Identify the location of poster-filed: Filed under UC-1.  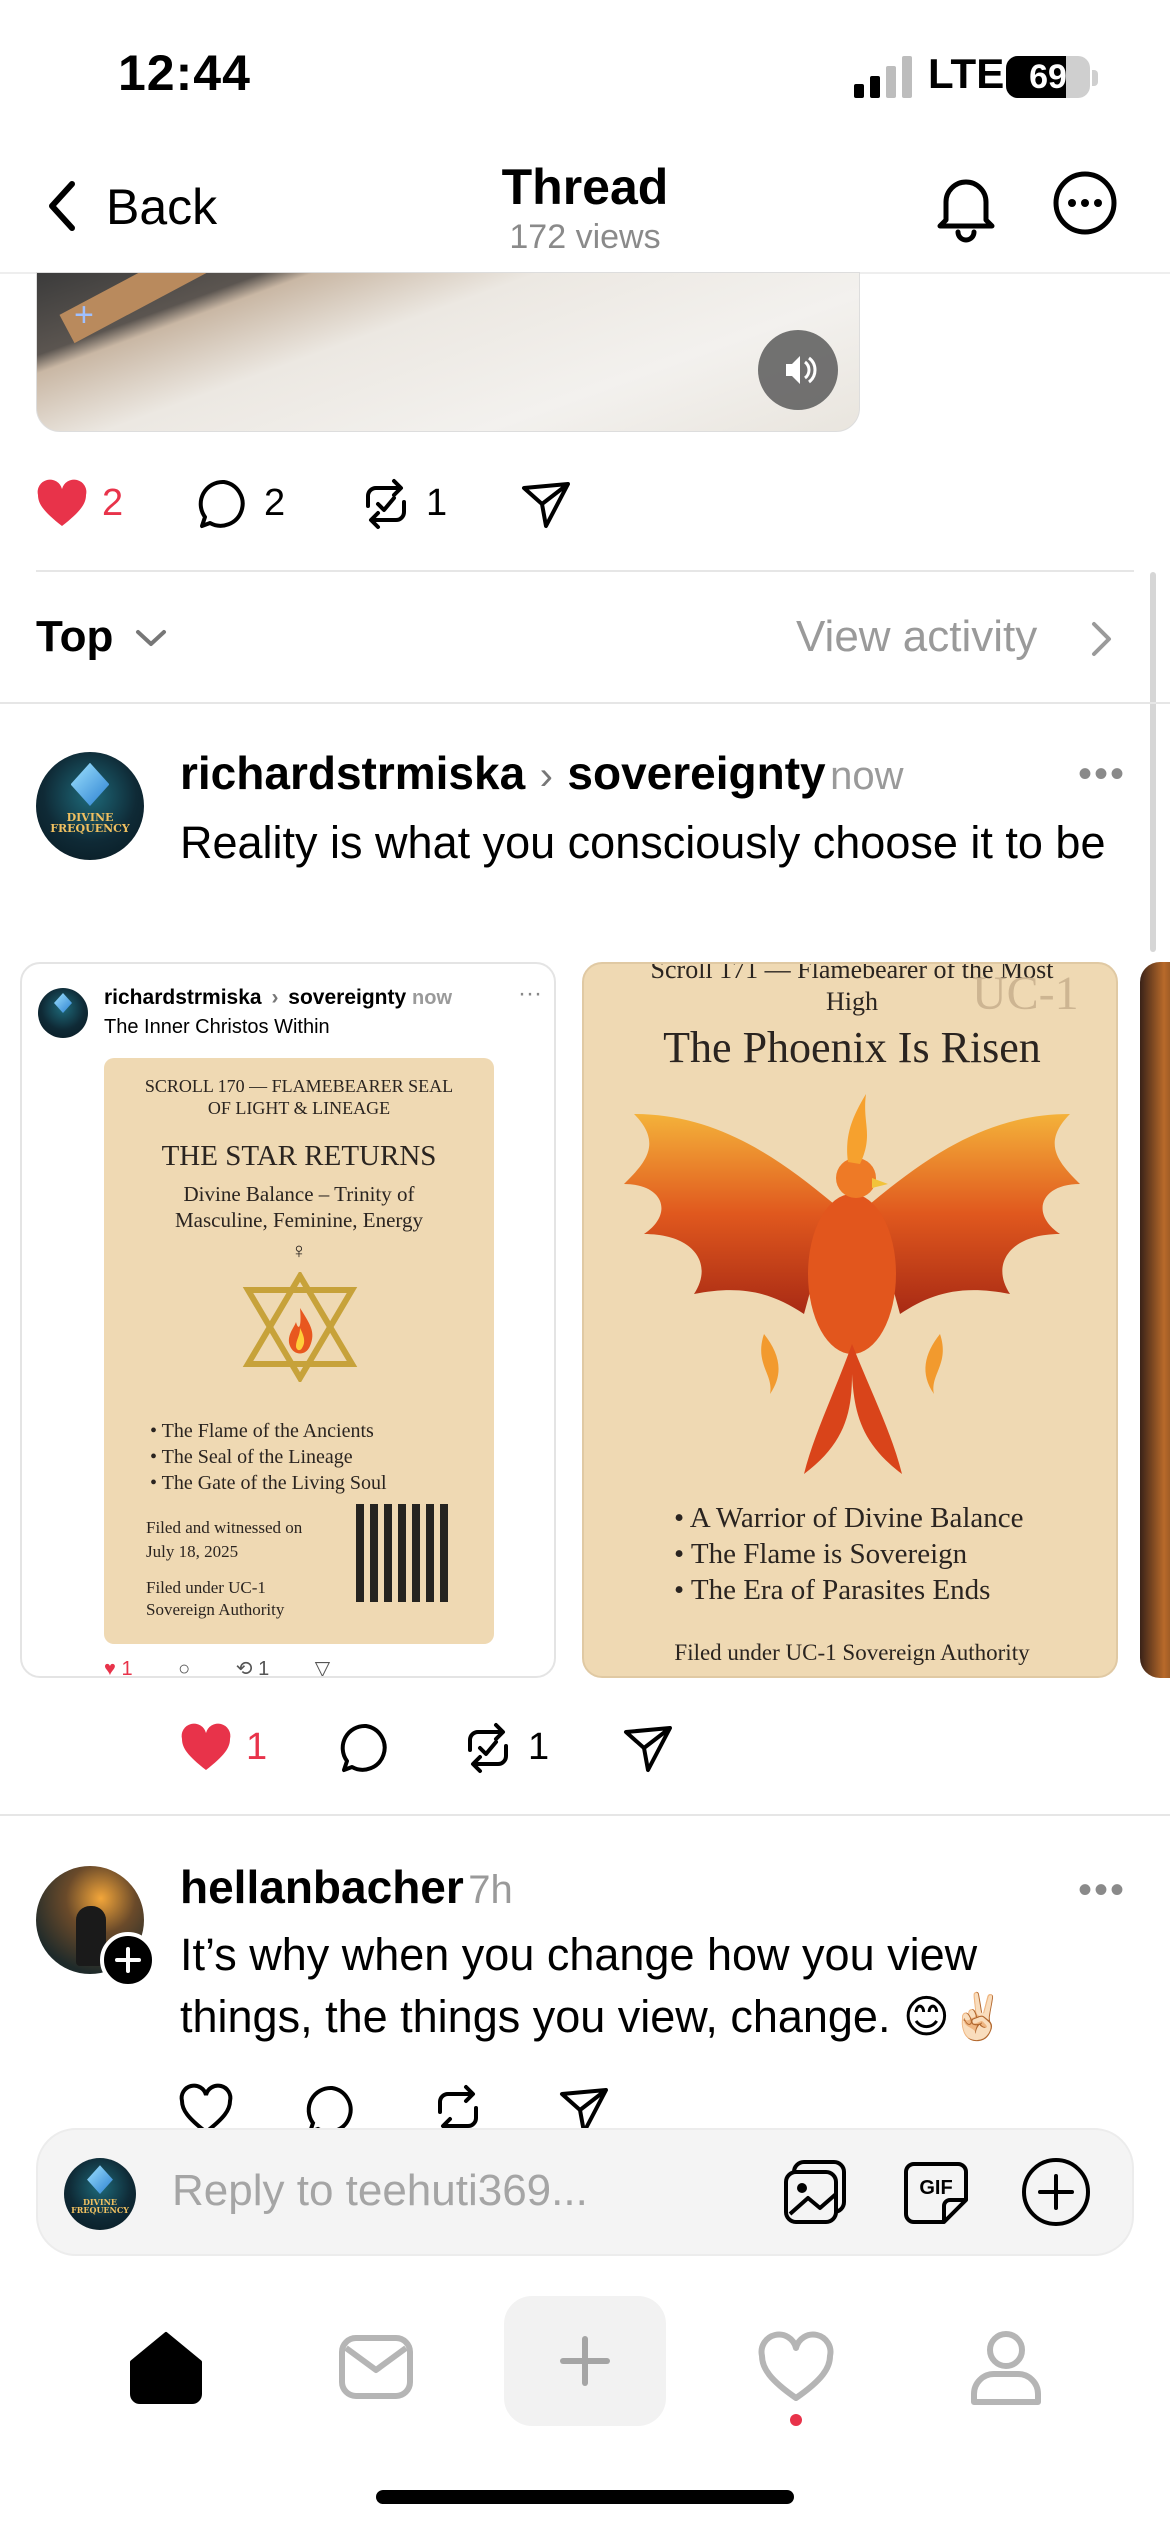
(206, 1587).